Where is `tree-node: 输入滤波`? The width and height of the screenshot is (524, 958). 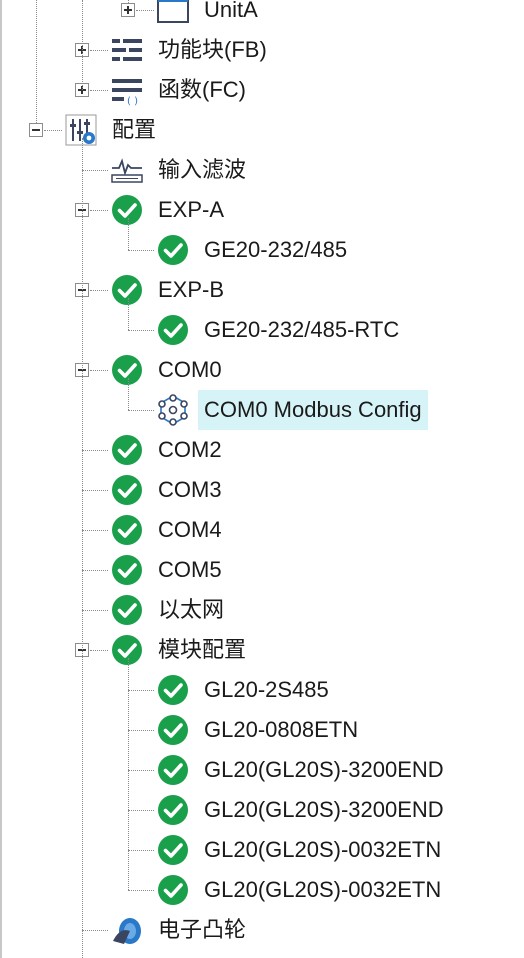 tree-node: 输入滤波 is located at coordinates (262, 170).